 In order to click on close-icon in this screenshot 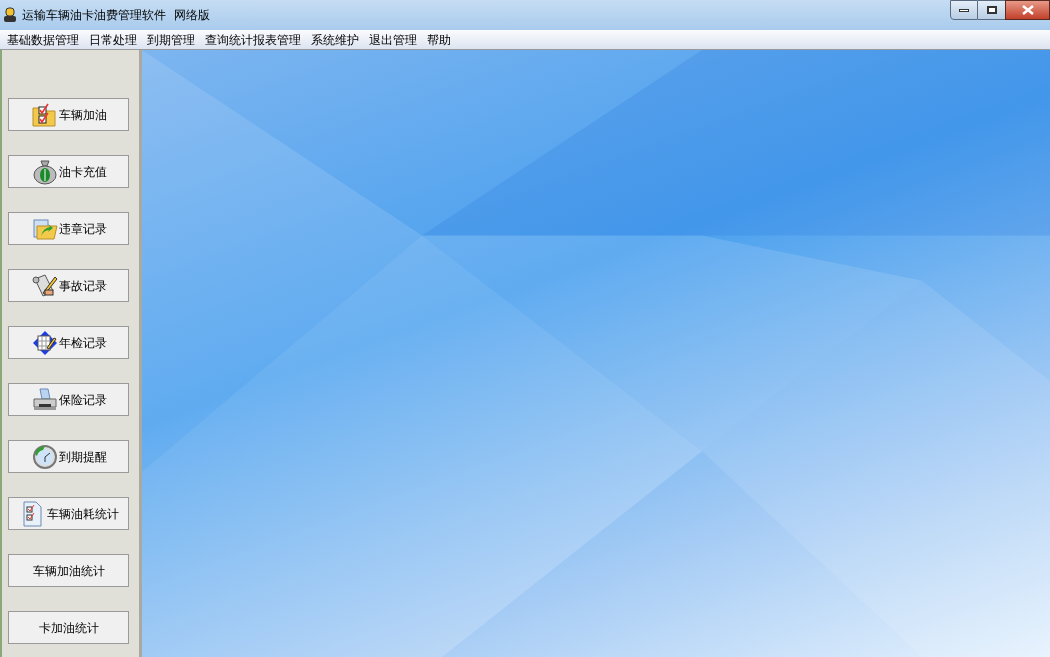, I will do `click(1027, 10)`.